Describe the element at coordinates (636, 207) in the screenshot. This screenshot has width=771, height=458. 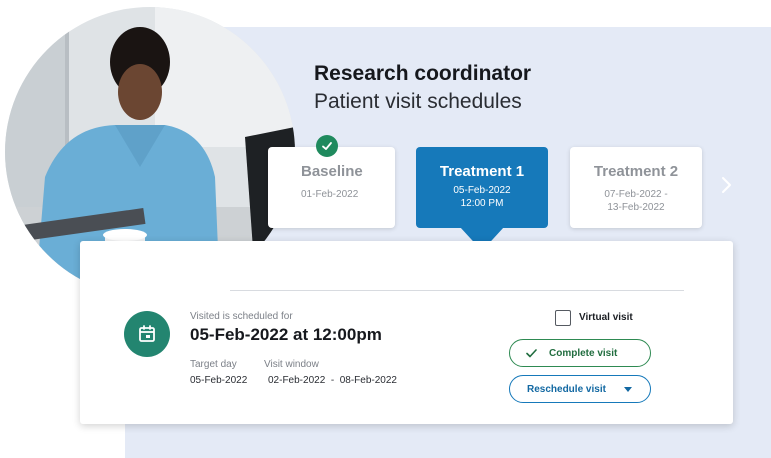
I see `visit-date-end: 13-Feb-2022` at that location.